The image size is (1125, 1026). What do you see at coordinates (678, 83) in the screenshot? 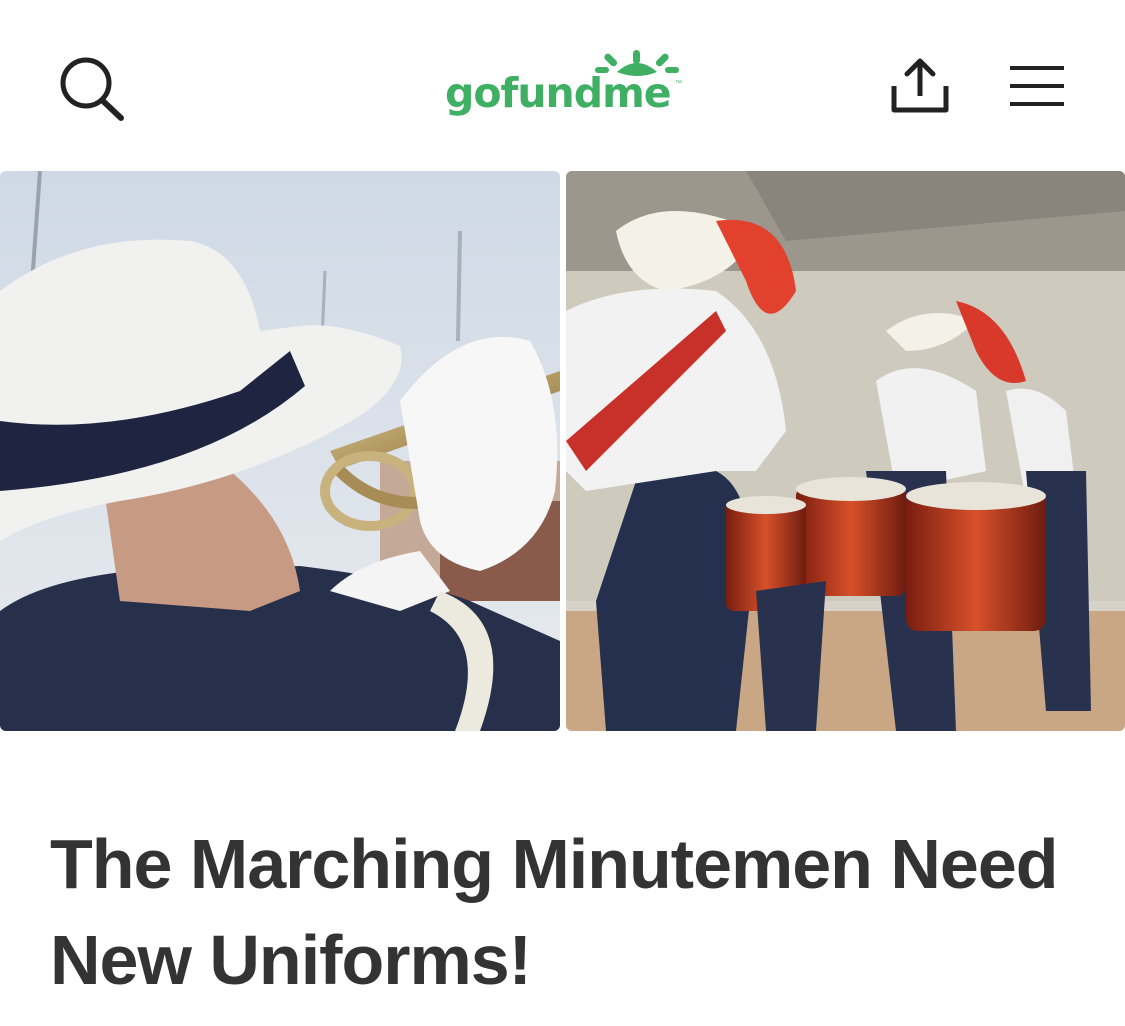
I see `logo-trademark: ™` at bounding box center [678, 83].